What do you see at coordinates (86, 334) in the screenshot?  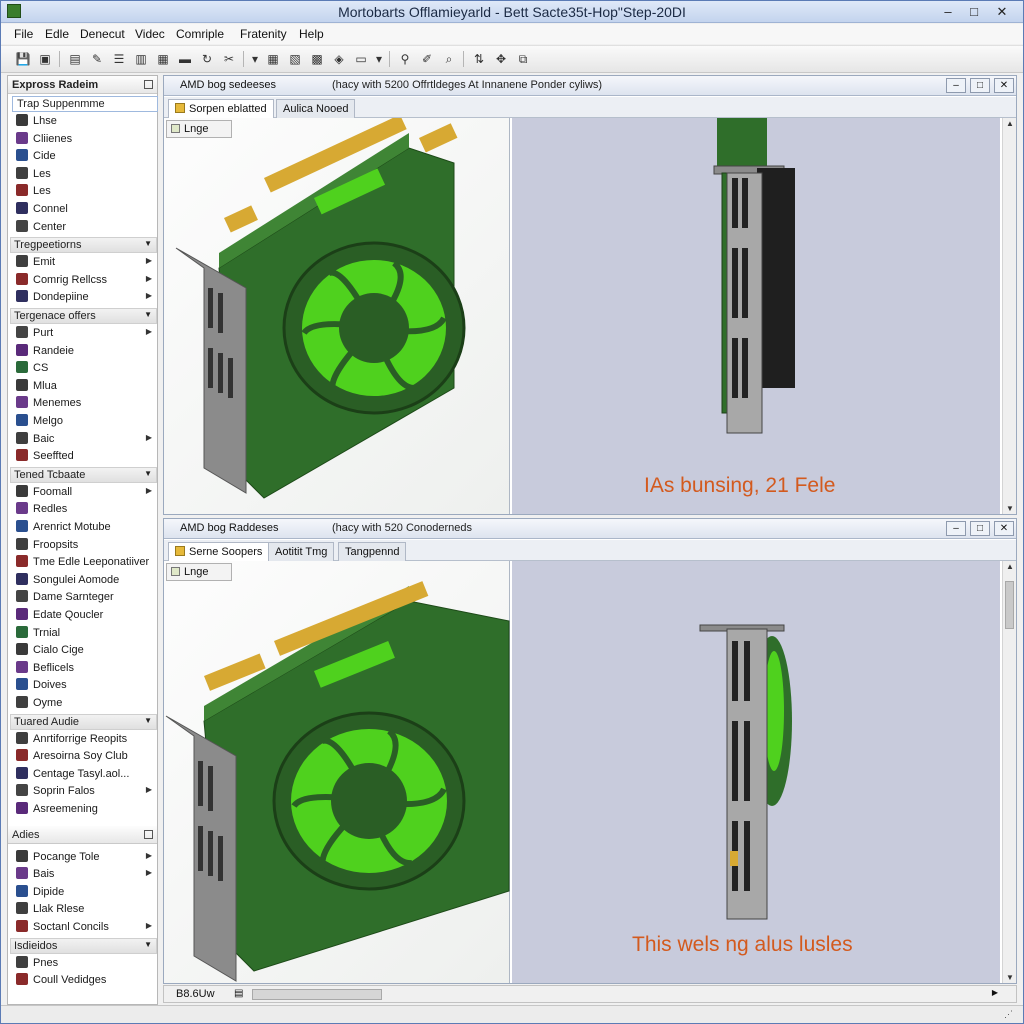 I see `sidebar-item: Purt ▶` at bounding box center [86, 334].